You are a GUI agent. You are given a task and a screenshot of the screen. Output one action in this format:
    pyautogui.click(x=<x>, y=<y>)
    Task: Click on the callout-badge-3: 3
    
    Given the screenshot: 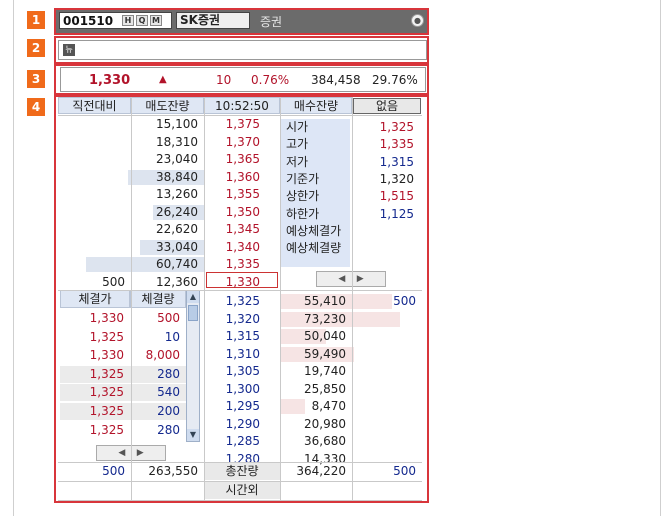 What is the action you would take?
    pyautogui.click(x=36, y=79)
    